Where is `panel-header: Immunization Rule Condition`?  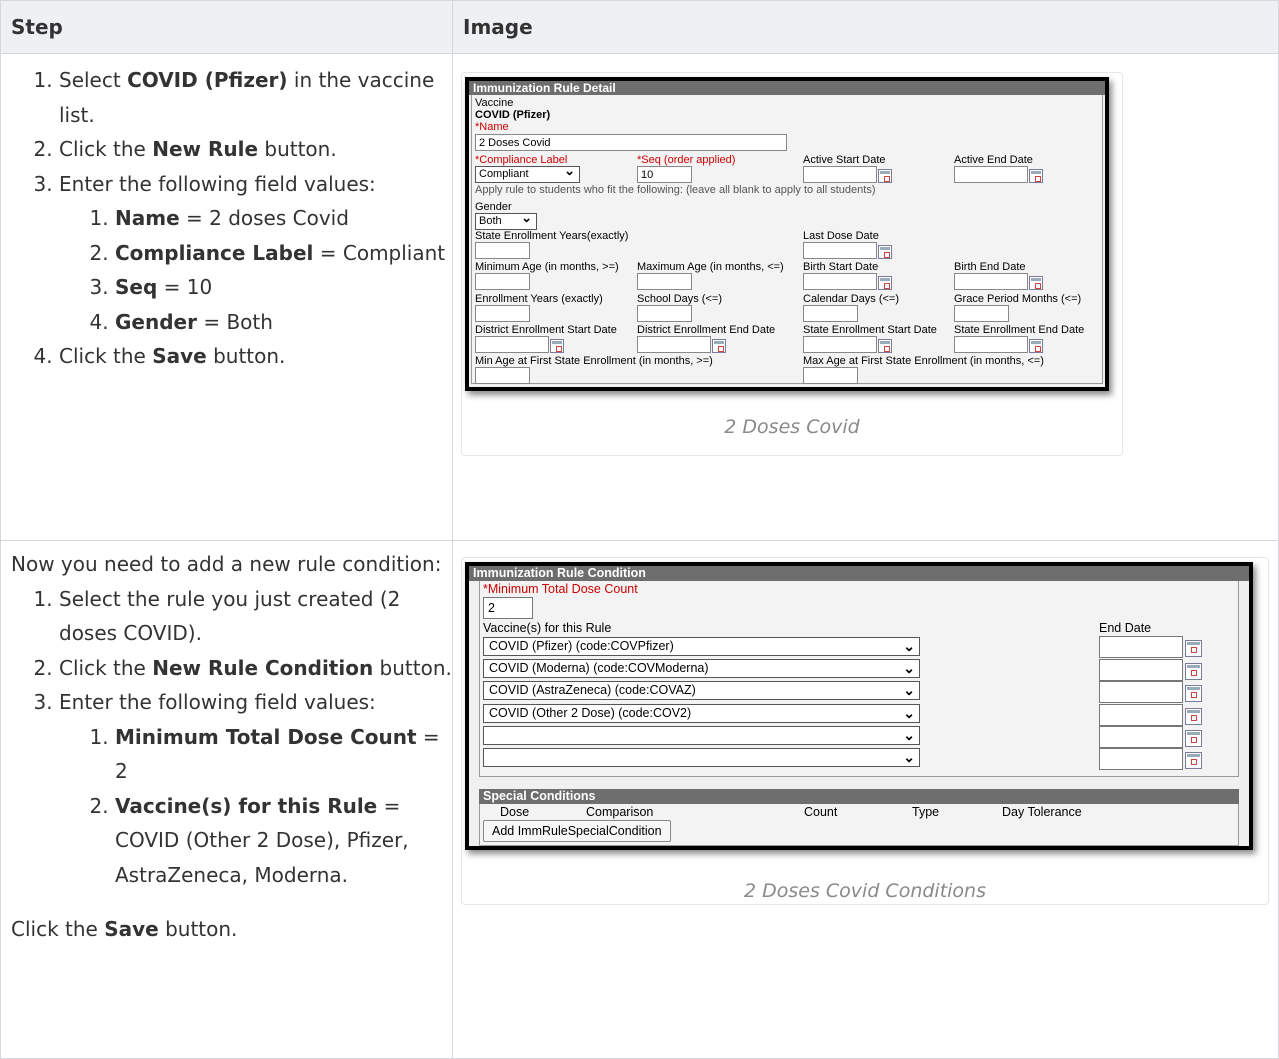 panel-header: Immunization Rule Condition is located at coordinates (859, 573).